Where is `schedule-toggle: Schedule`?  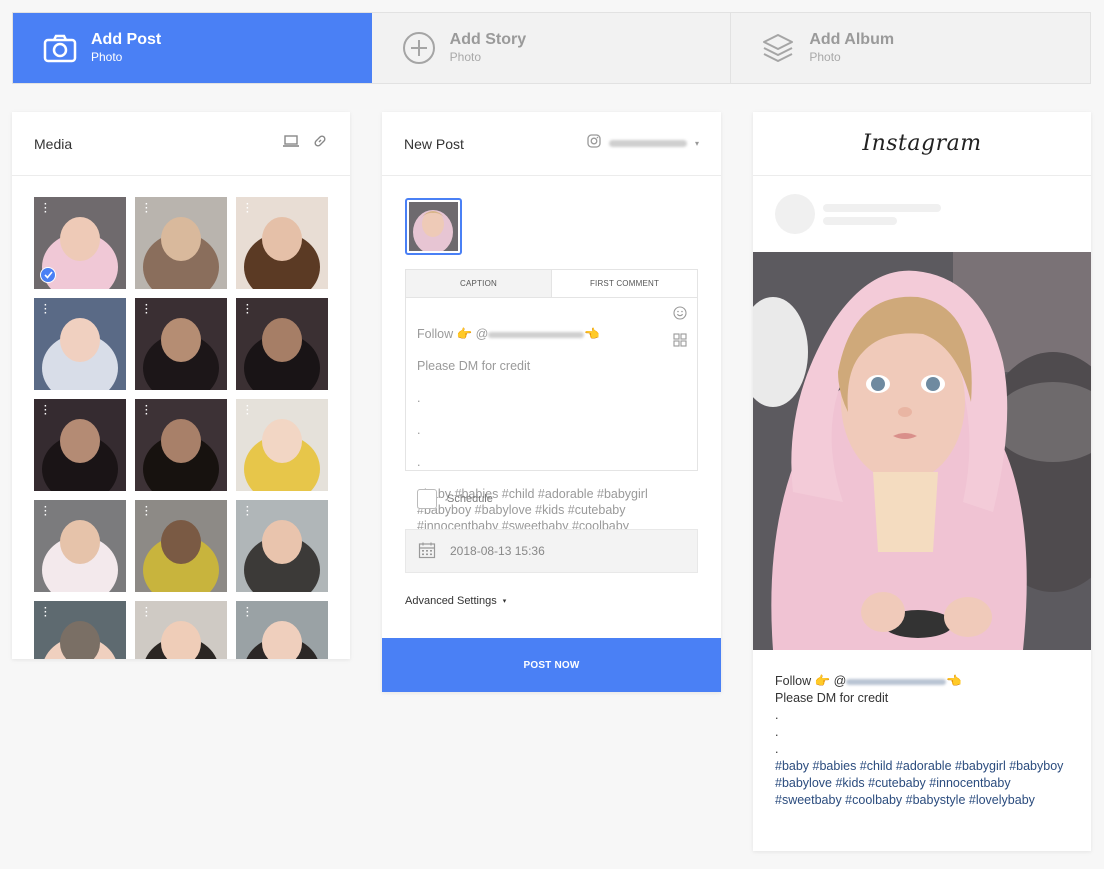
schedule-toggle: Schedule is located at coordinates (455, 499).